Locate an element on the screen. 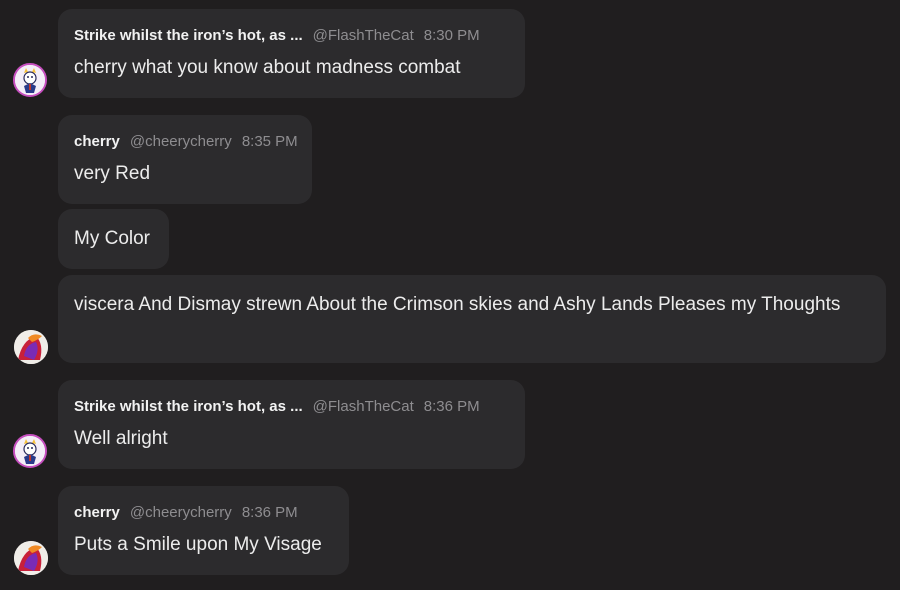 This screenshot has height=590, width=900. message-bubble: My Color is located at coordinates (113, 239).